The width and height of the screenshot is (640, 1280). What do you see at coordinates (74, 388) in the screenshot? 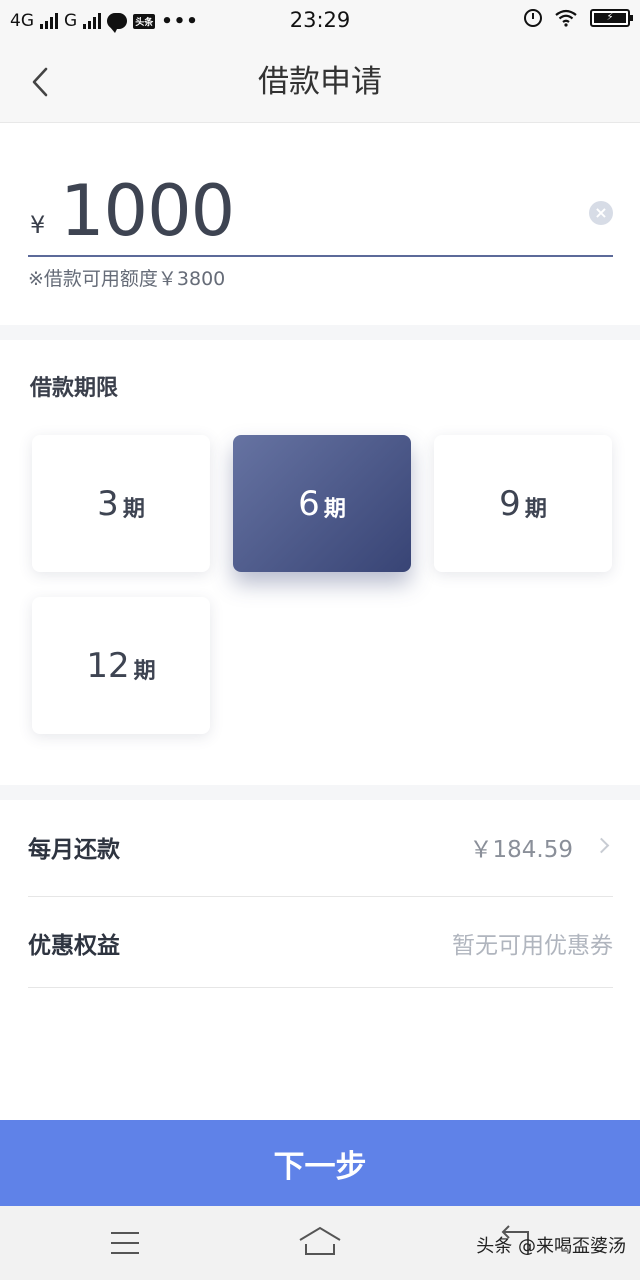
I see `term-title: 借款期限` at bounding box center [74, 388].